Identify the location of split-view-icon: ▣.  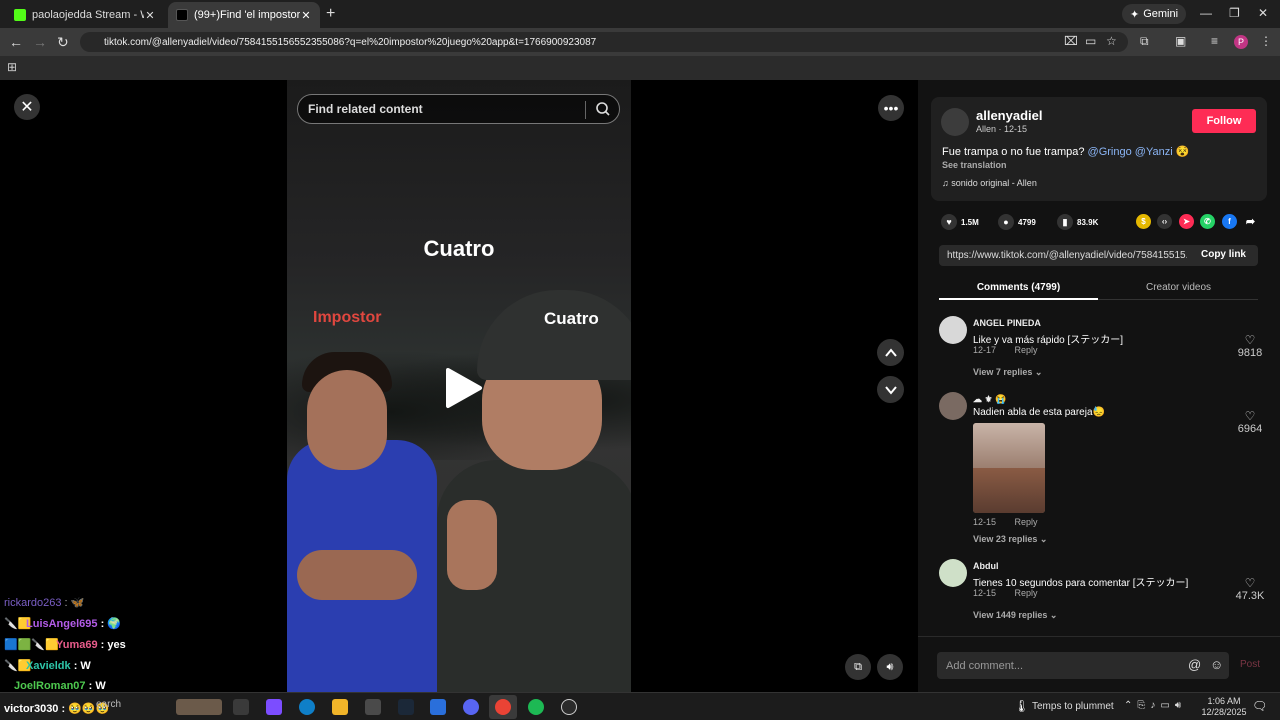
(1180, 41).